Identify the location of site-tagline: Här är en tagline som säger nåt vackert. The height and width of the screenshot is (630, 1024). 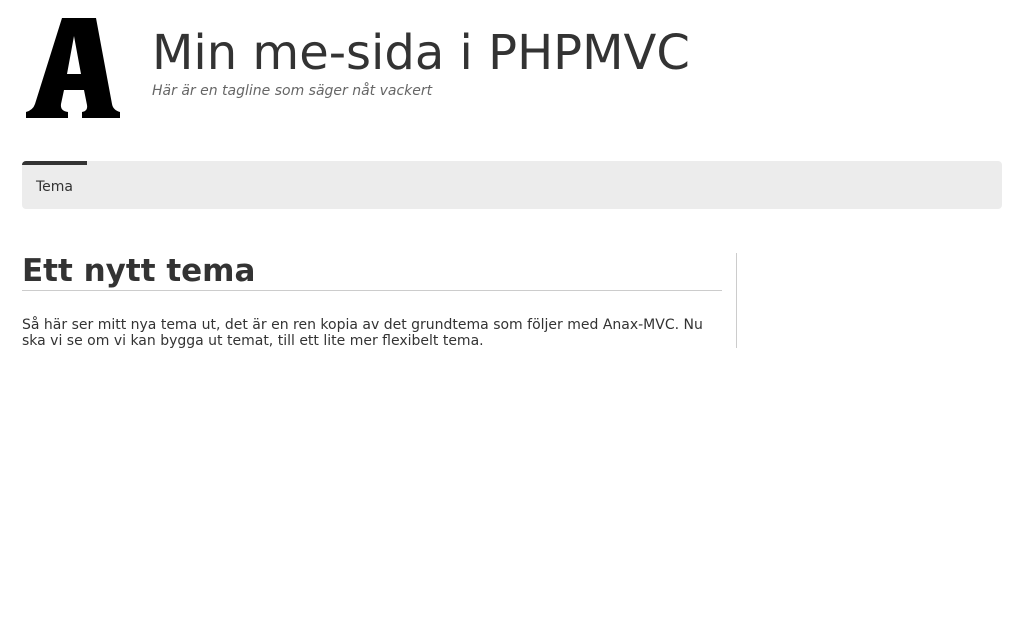
(292, 91).